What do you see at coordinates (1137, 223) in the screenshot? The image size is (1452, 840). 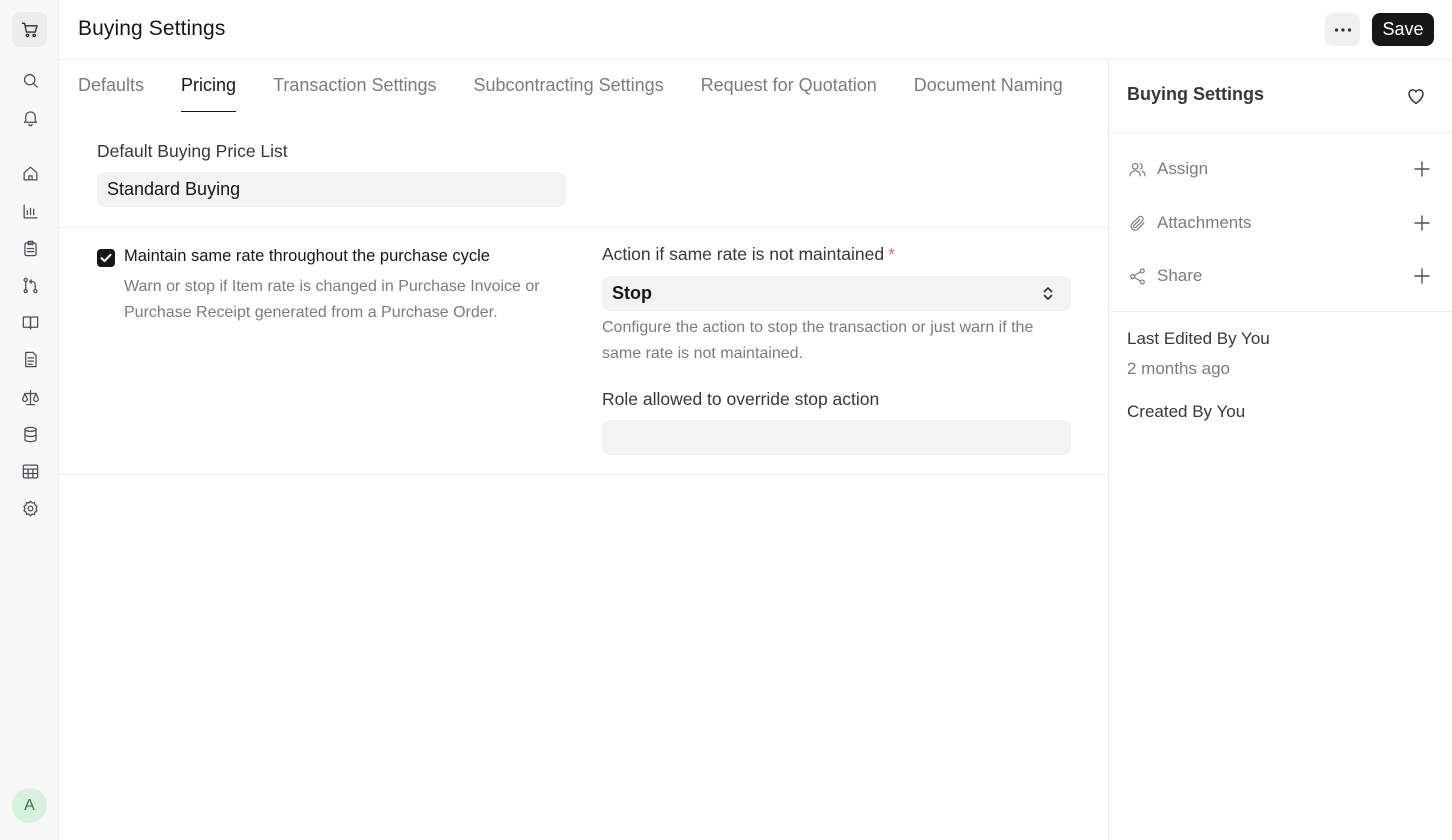 I see `paperclip-icon` at bounding box center [1137, 223].